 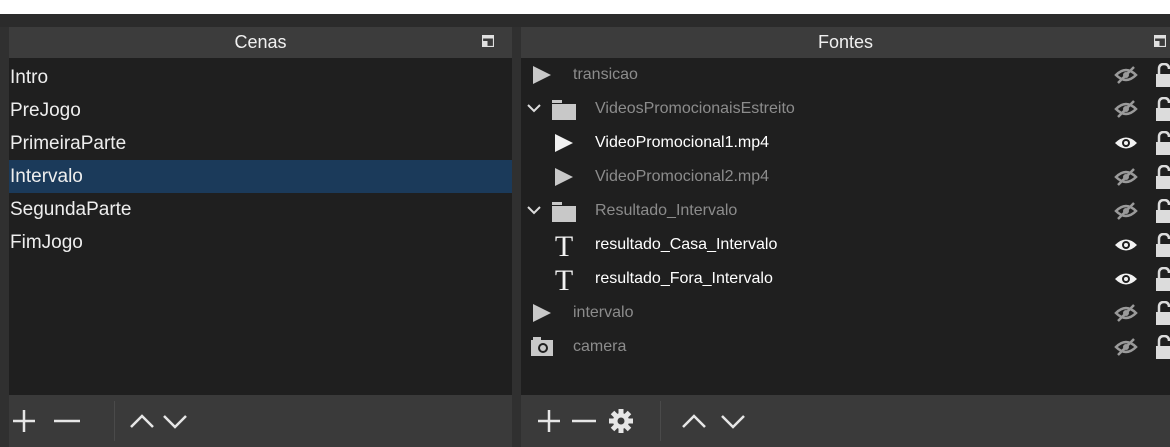 What do you see at coordinates (845, 279) in the screenshot?
I see `source-row: Tresultado_Fora_Intervalo` at bounding box center [845, 279].